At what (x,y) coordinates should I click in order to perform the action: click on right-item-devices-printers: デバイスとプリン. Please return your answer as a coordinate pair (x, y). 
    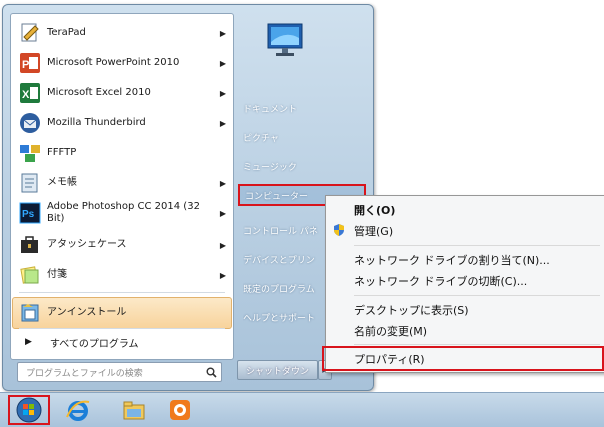
    Looking at the image, I should click on (284, 259).